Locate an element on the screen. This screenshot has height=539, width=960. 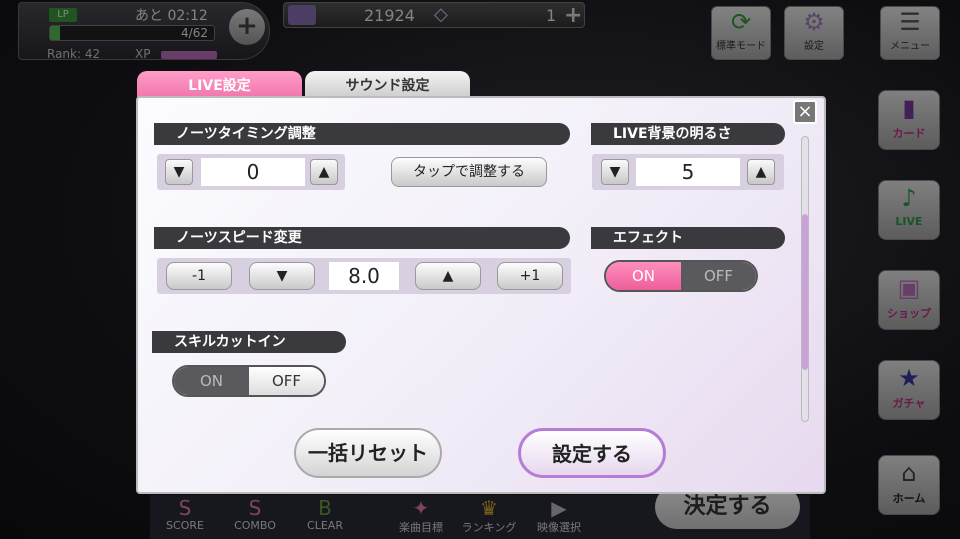
skill-cutin-header: スキルカットイン is located at coordinates (249, 342).